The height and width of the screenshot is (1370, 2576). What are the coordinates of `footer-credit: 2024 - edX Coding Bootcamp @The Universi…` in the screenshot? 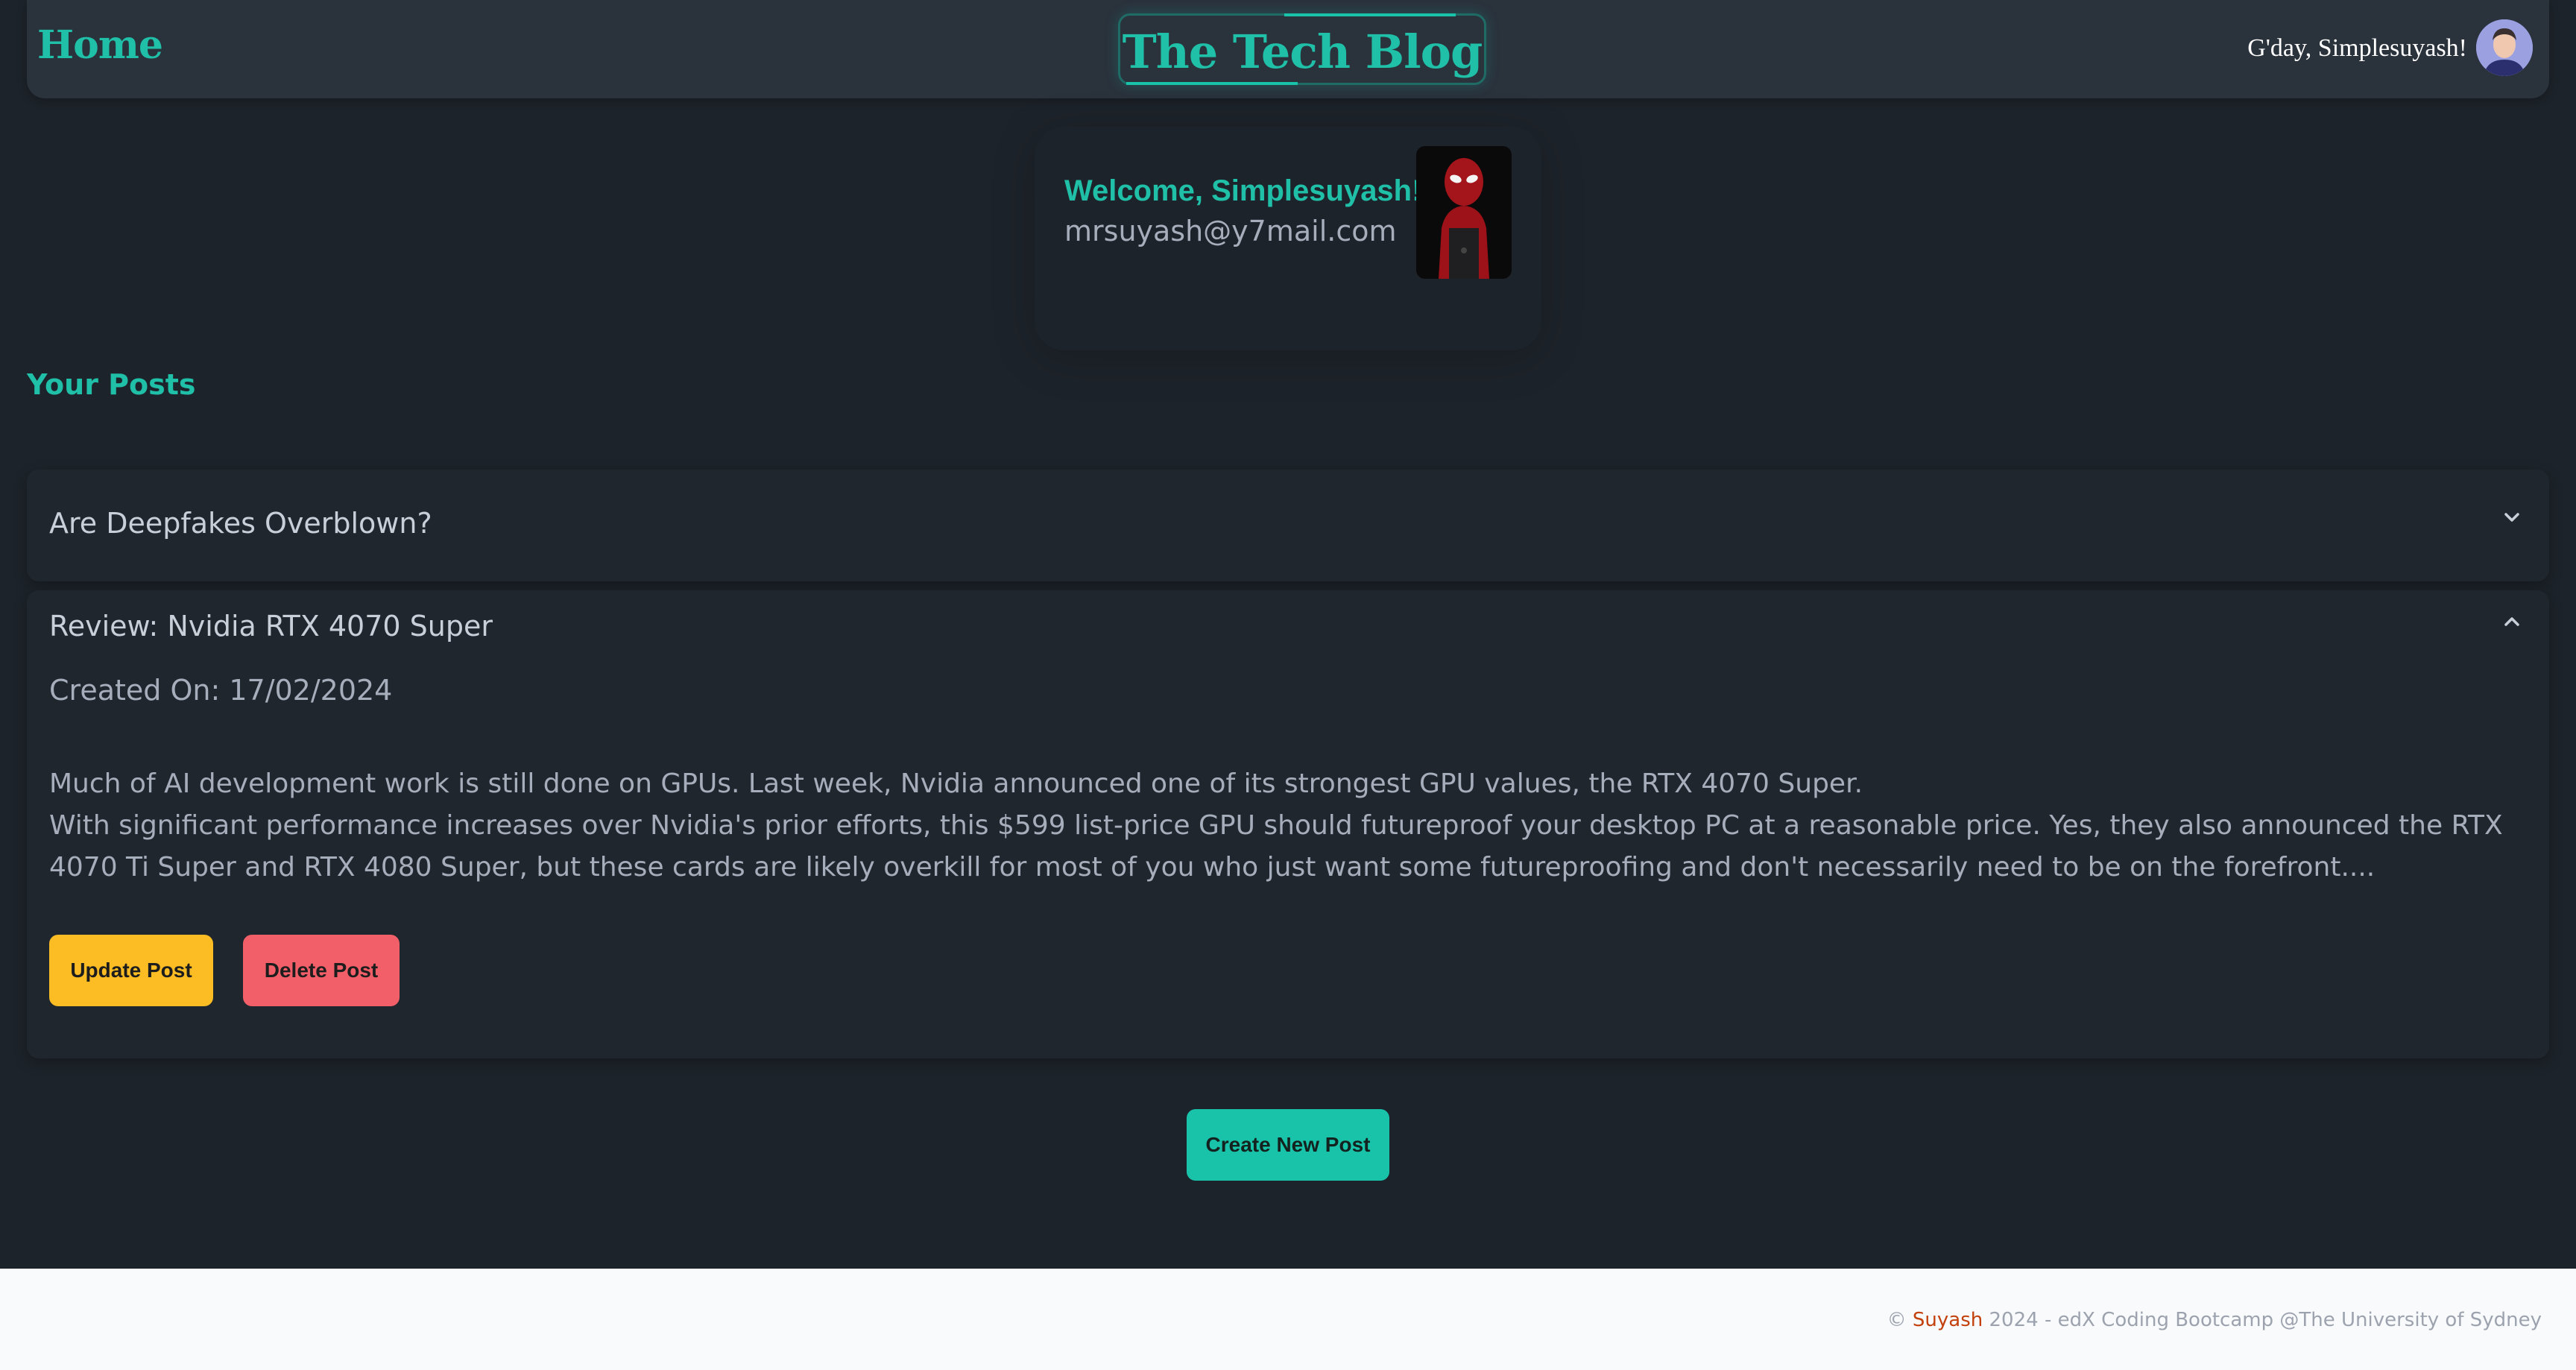 It's located at (2265, 1320).